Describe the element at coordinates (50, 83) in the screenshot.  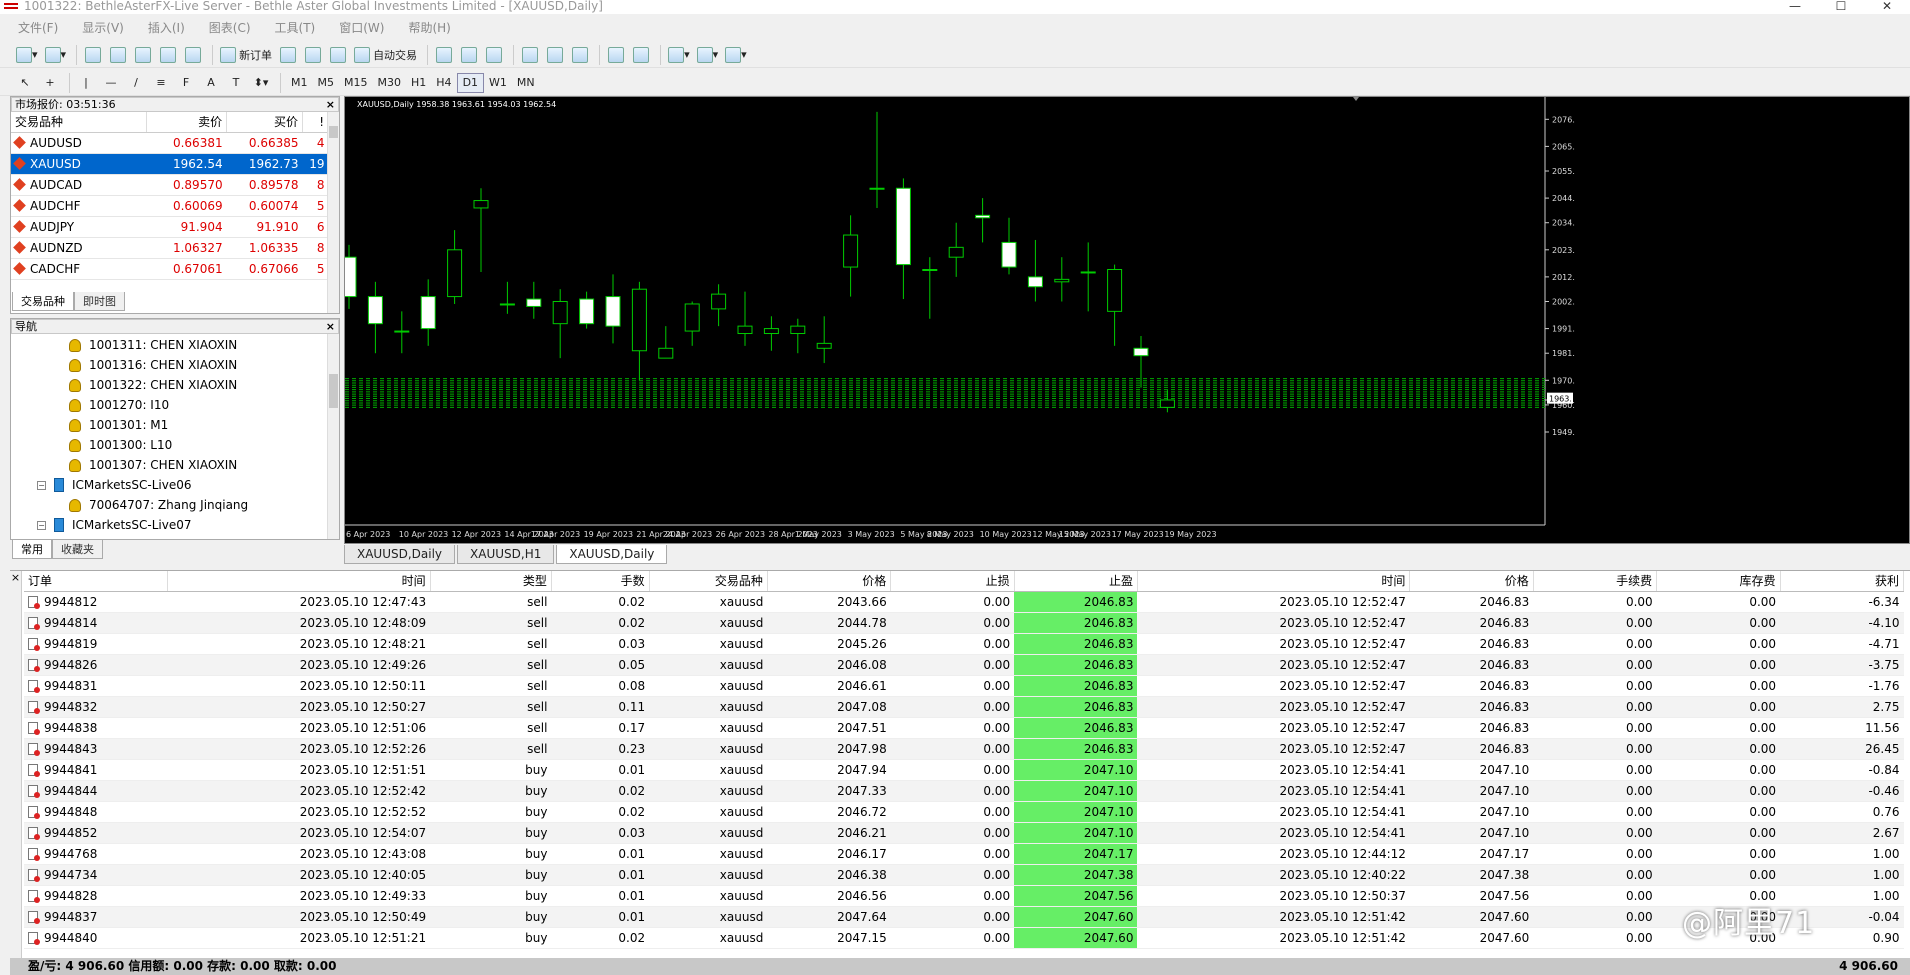
I see `crosshair-tool: +` at that location.